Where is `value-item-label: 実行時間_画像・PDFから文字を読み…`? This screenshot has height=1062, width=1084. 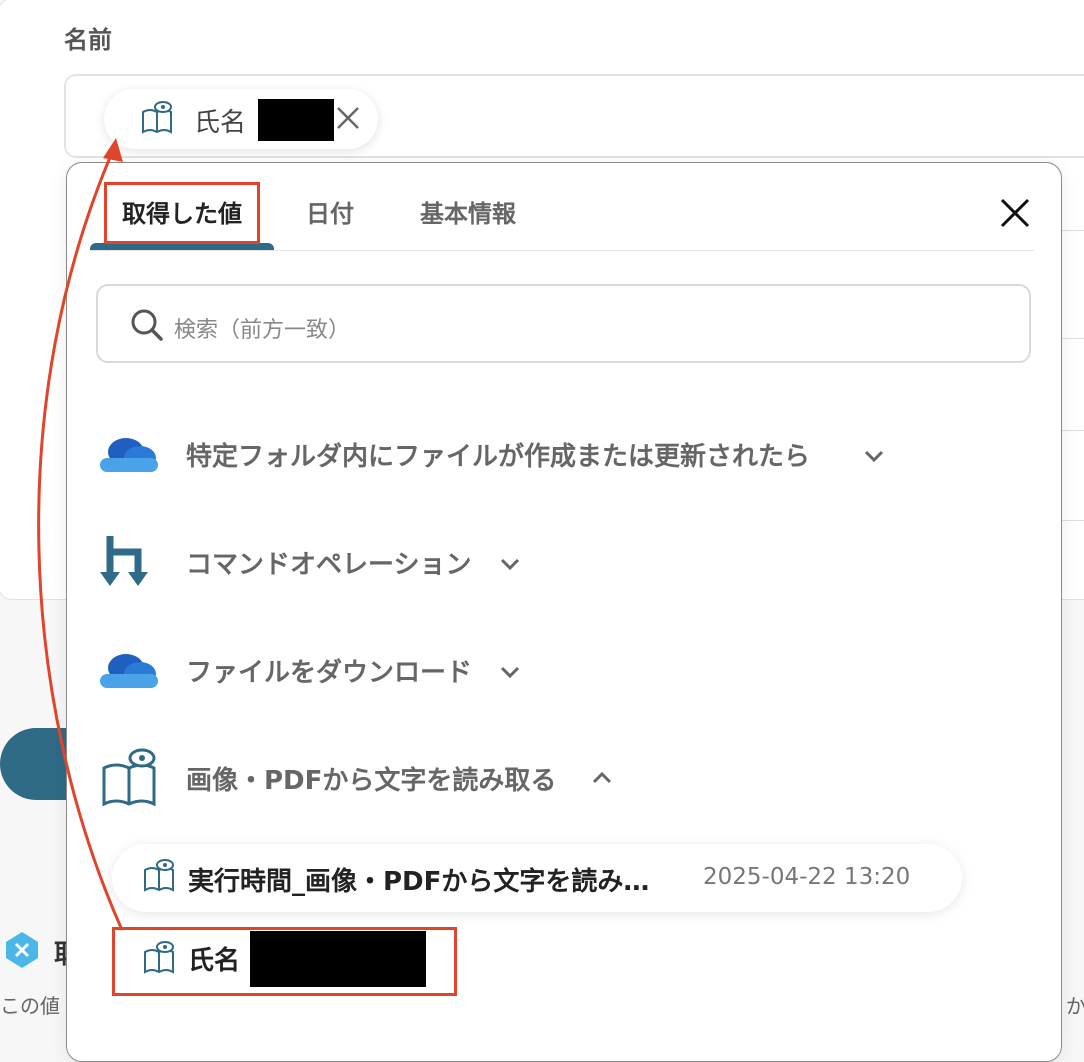
value-item-label: 実行時間_画像・PDFから文字を読み… is located at coordinates (419, 882).